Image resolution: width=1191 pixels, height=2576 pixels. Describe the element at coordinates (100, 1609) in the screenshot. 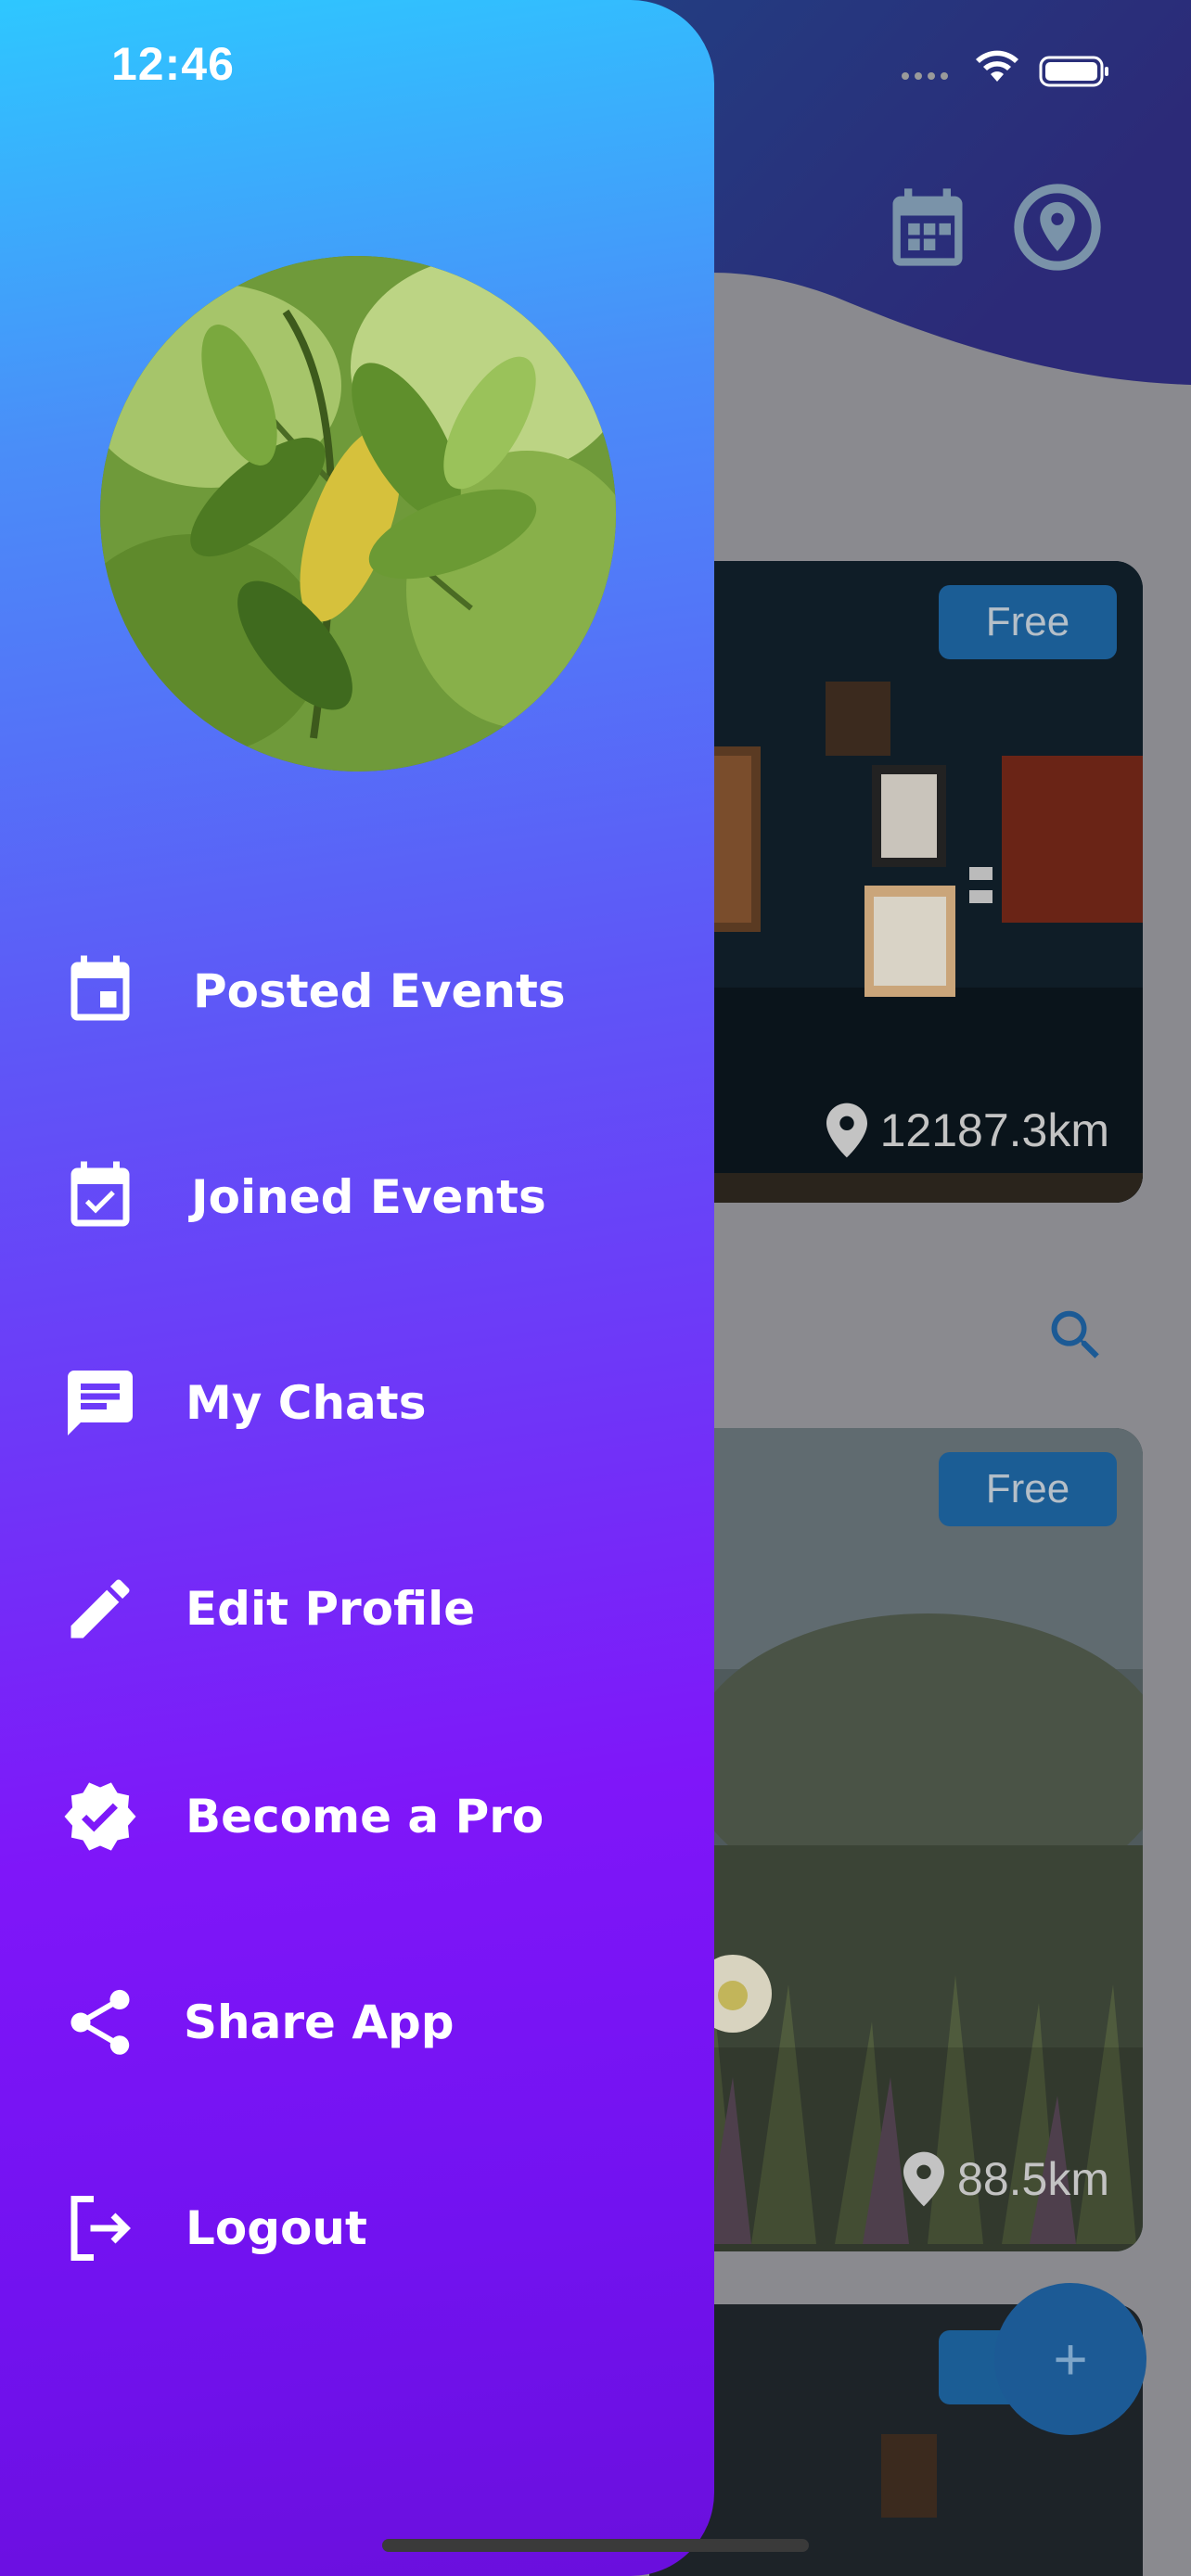

I see `edit-pencil-icon` at that location.